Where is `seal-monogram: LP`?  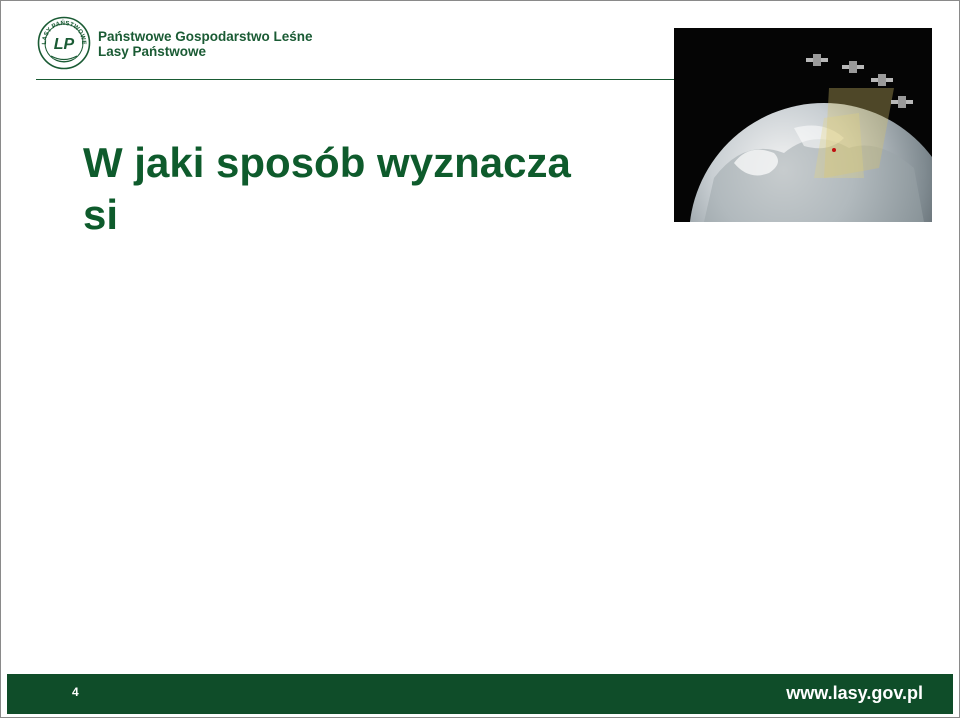
seal-monogram: LP is located at coordinates (64, 44).